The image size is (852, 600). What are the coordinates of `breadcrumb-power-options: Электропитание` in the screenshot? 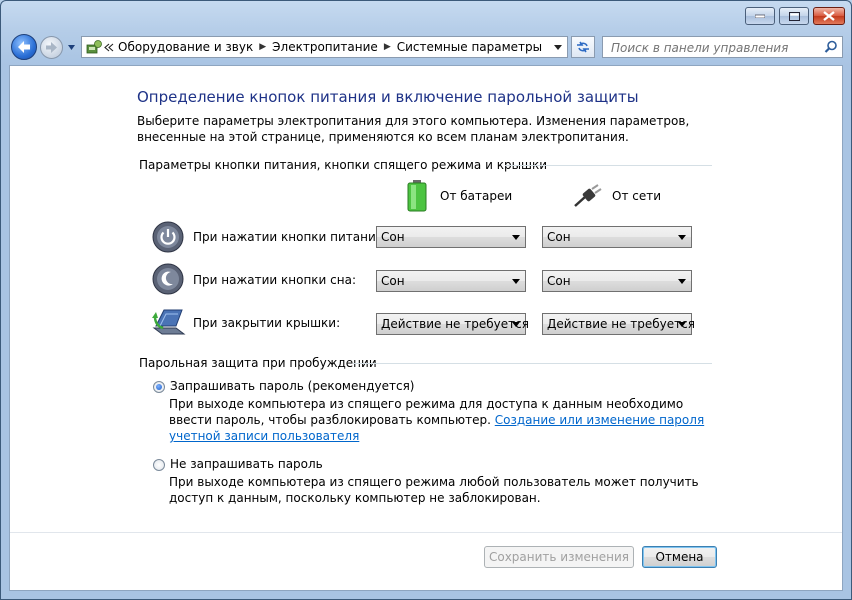 It's located at (325, 47).